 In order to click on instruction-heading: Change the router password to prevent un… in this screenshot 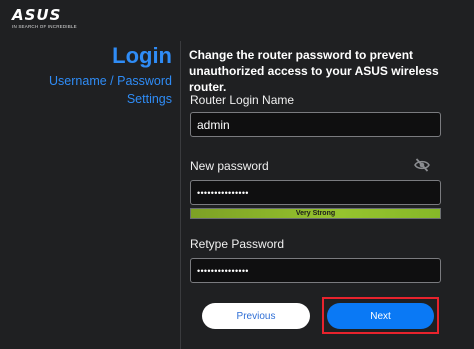, I will do `click(314, 71)`.